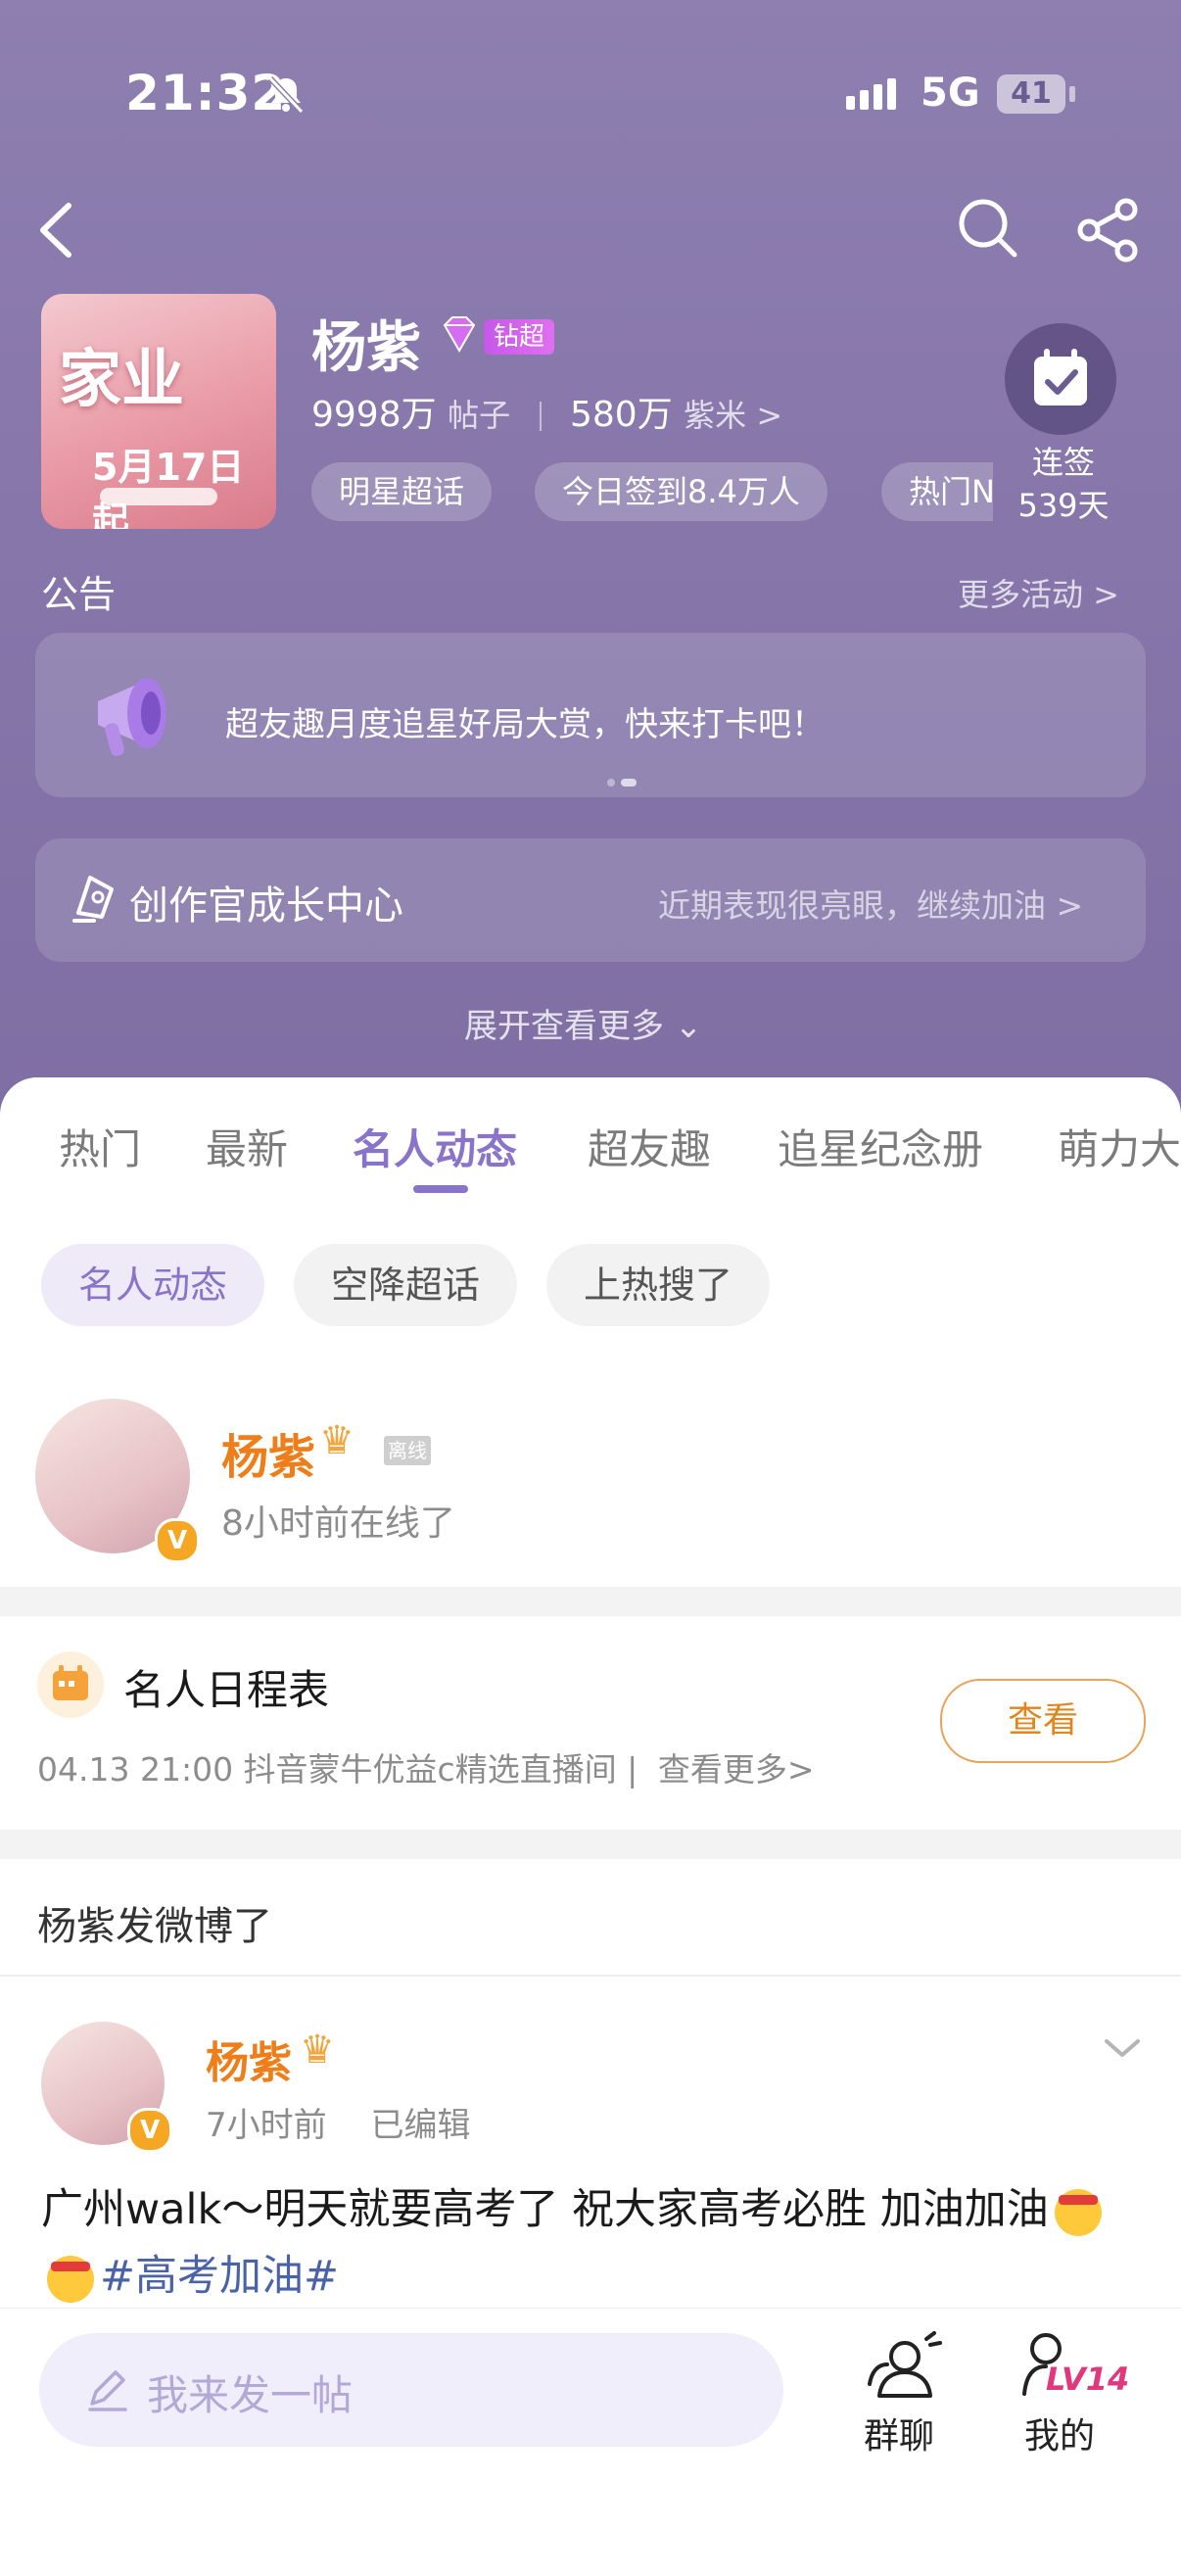  I want to click on calendar-icon, so click(71, 1684).